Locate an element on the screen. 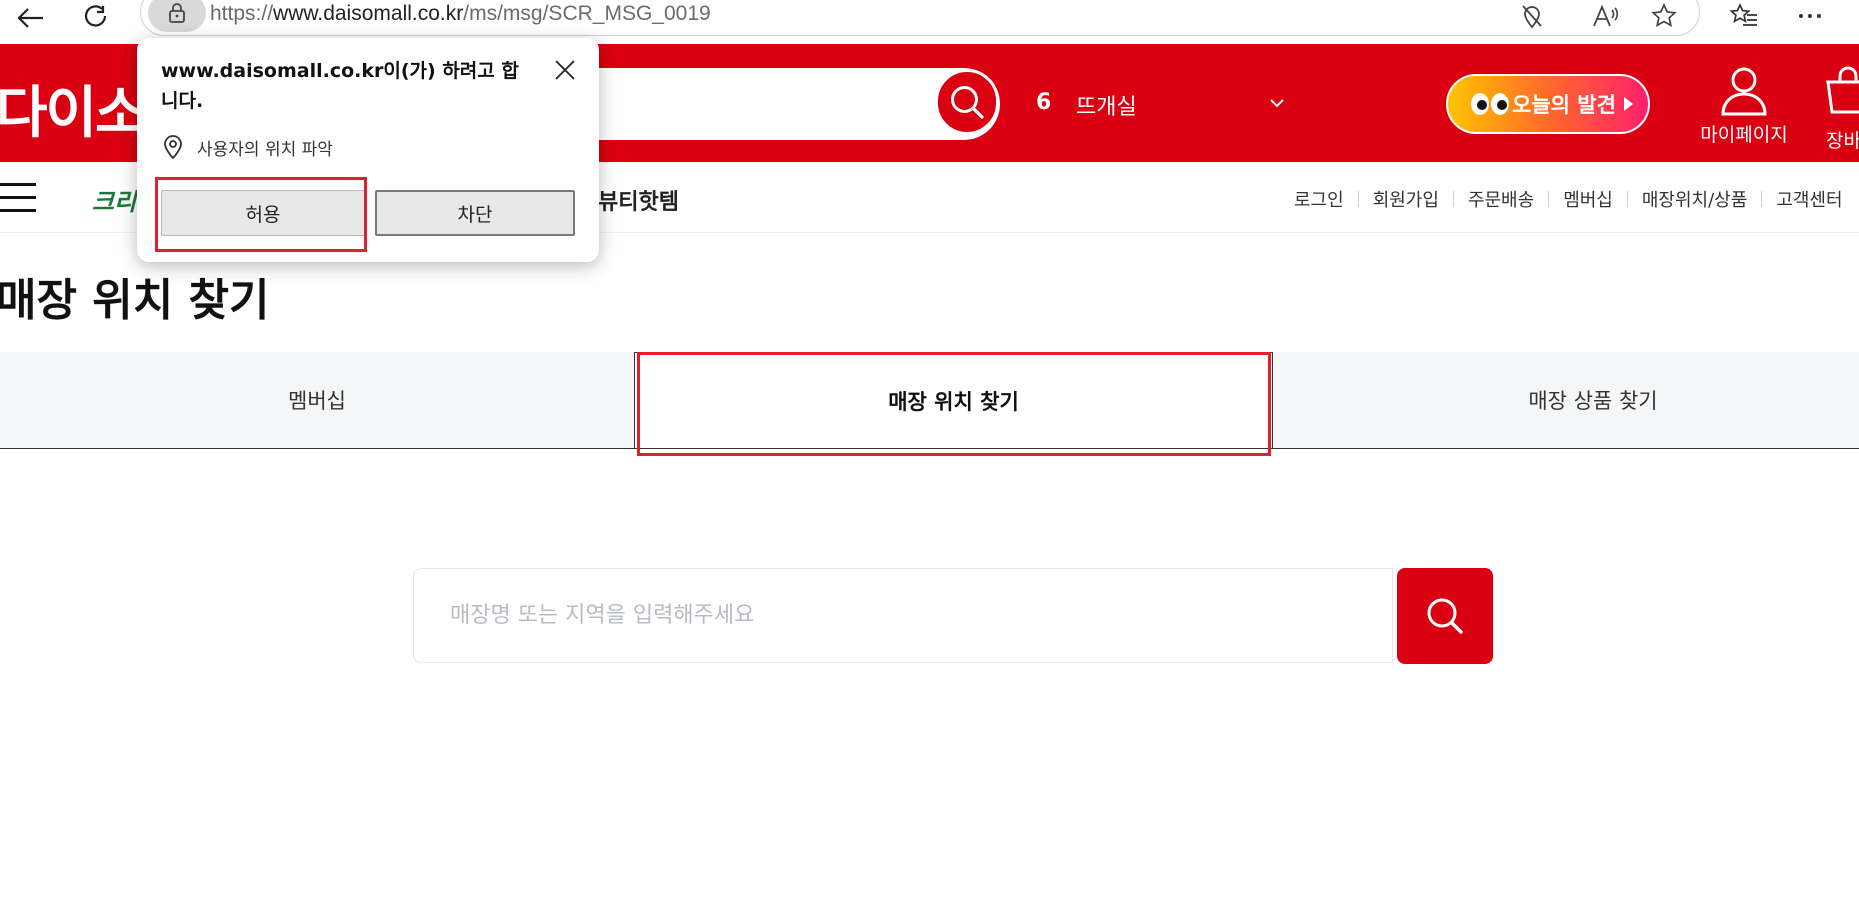 This screenshot has width=1859, height=913. favorite-button is located at coordinates (1664, 16).